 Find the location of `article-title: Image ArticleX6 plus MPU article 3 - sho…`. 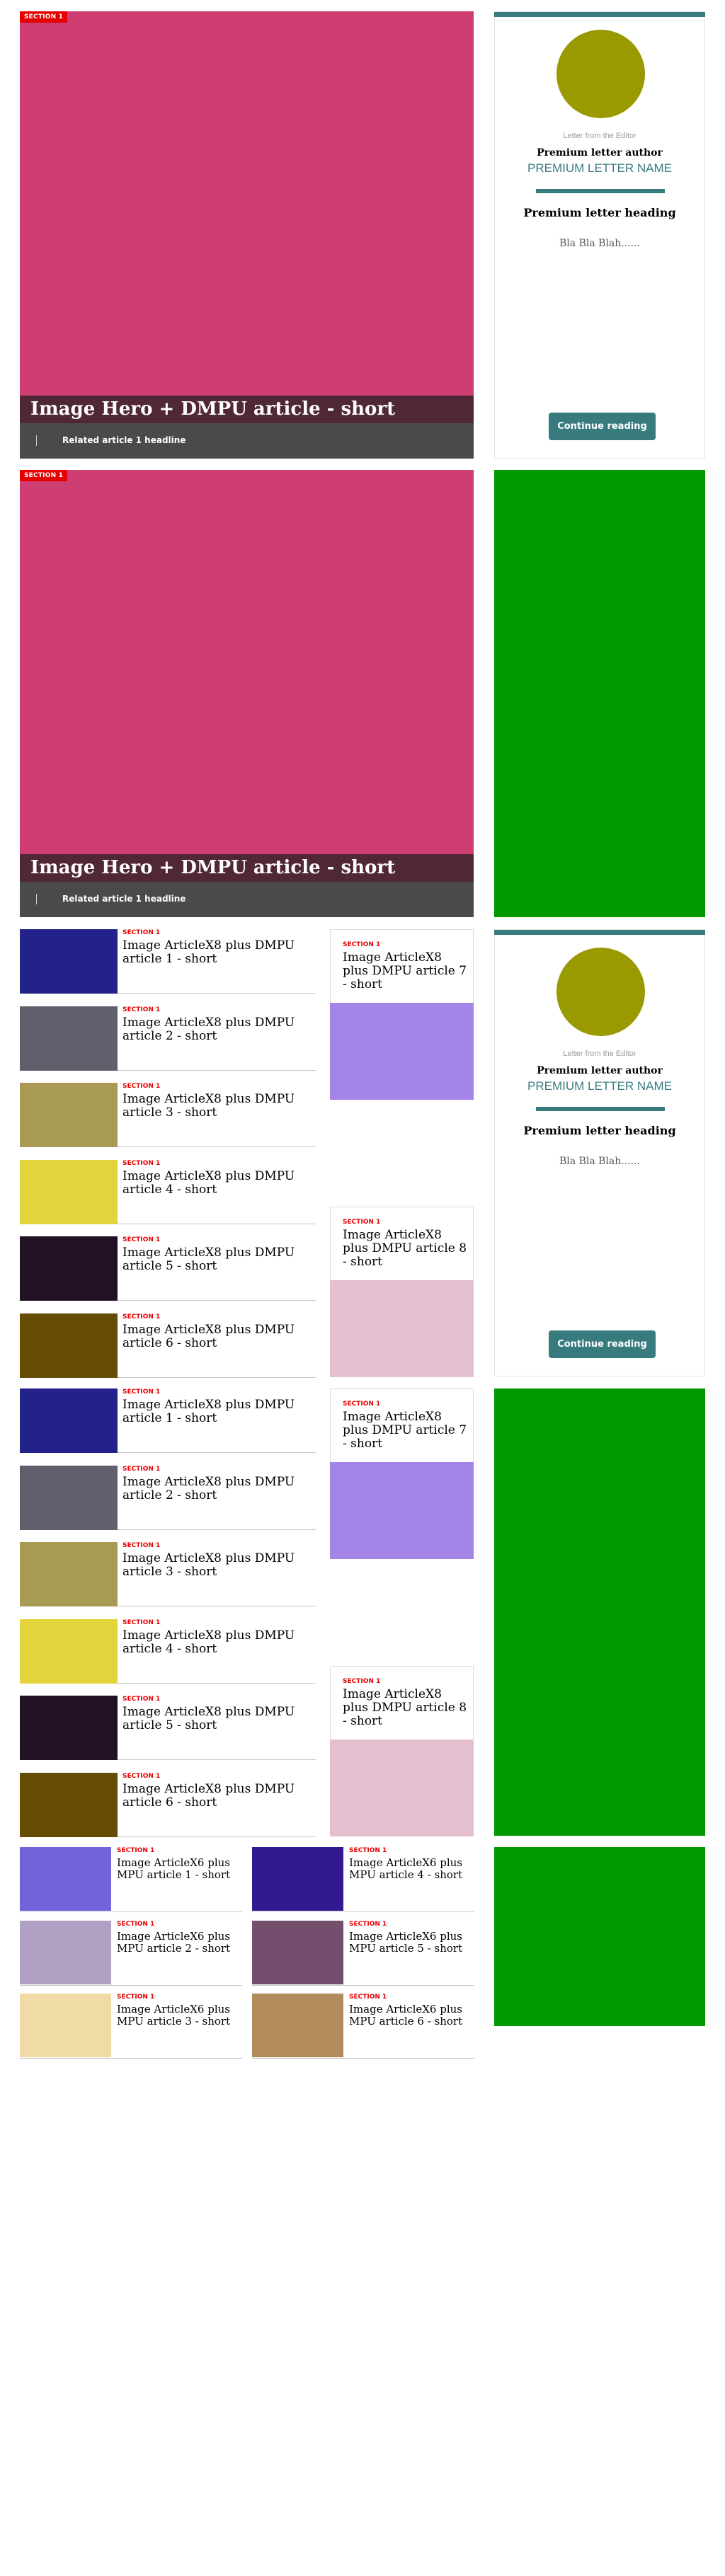

article-title: Image ArticleX6 plus MPU article 3 - sho… is located at coordinates (179, 2015).